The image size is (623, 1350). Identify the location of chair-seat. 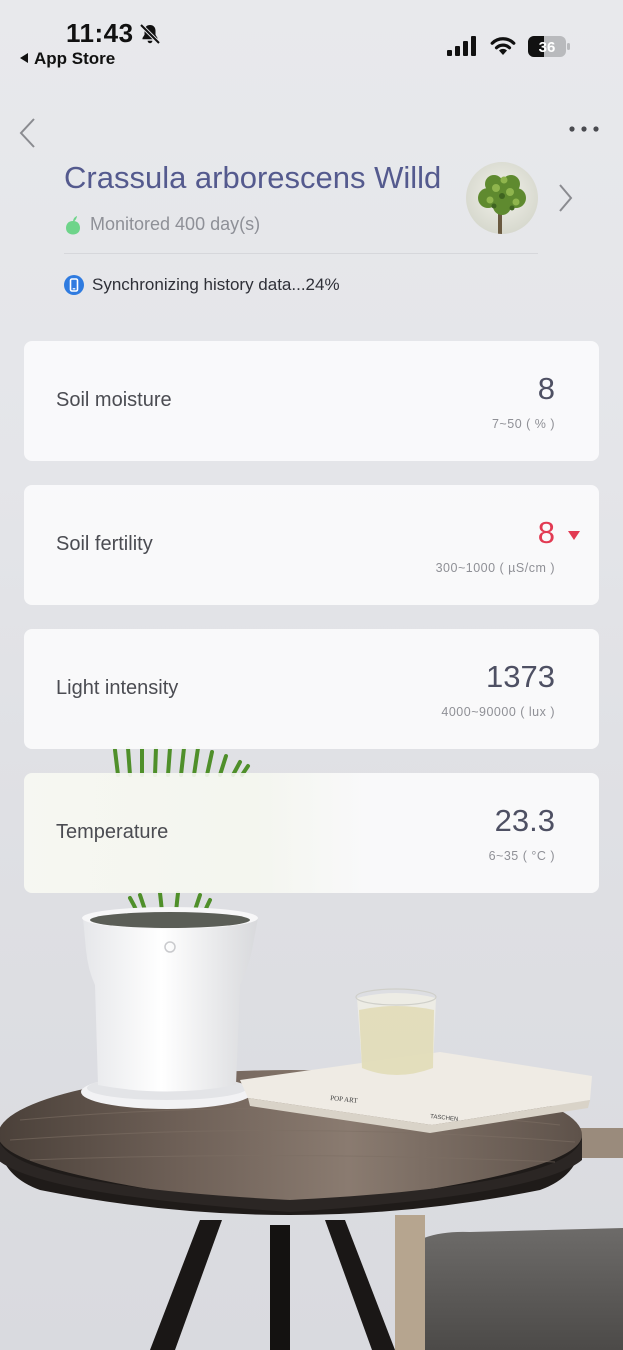
(509, 1289).